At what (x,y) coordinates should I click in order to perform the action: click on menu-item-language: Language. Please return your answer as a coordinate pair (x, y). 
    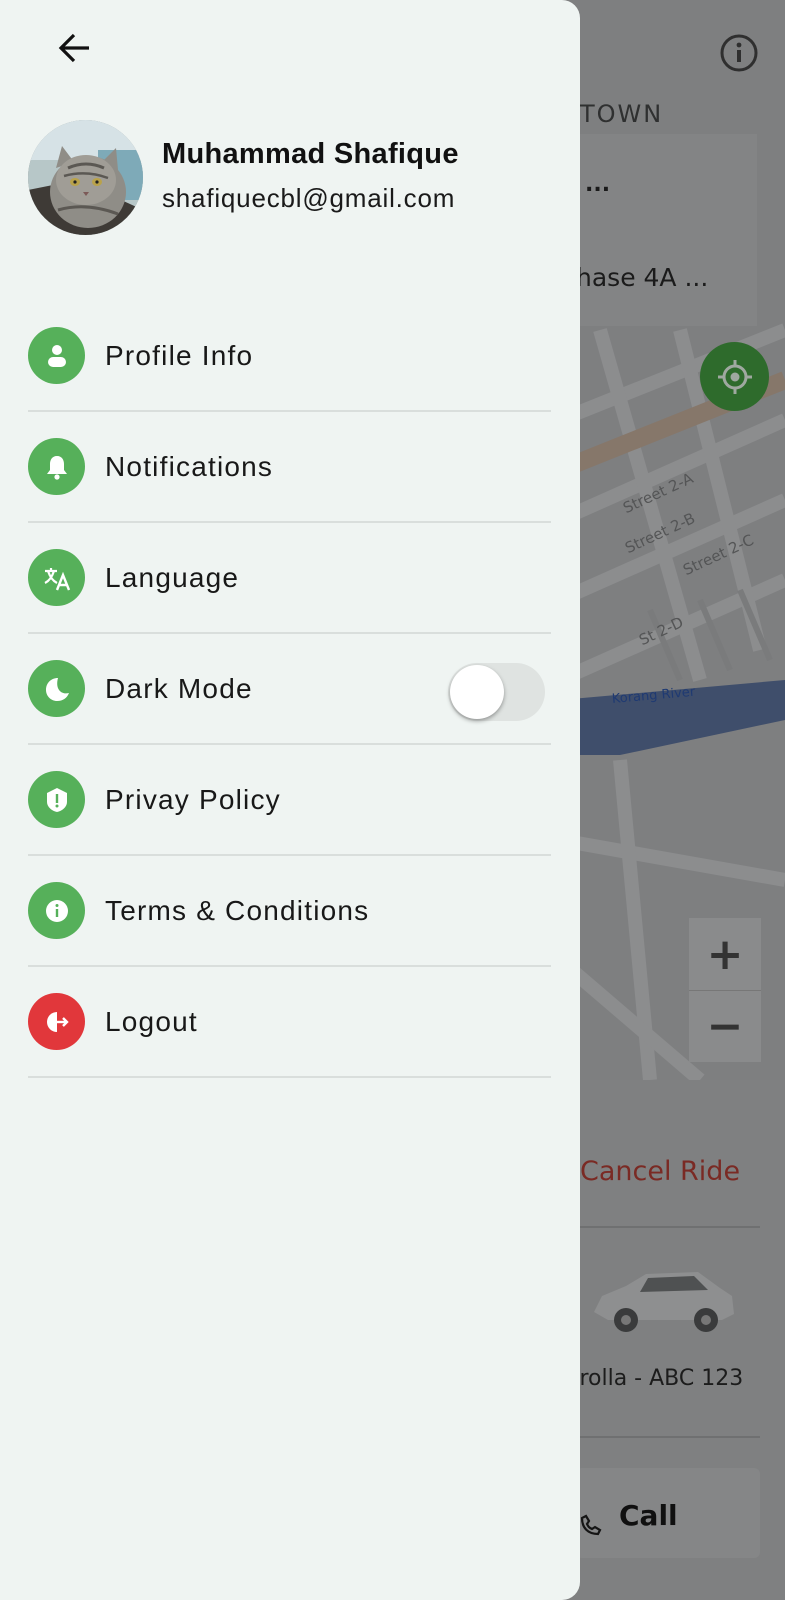
    Looking at the image, I should click on (289, 578).